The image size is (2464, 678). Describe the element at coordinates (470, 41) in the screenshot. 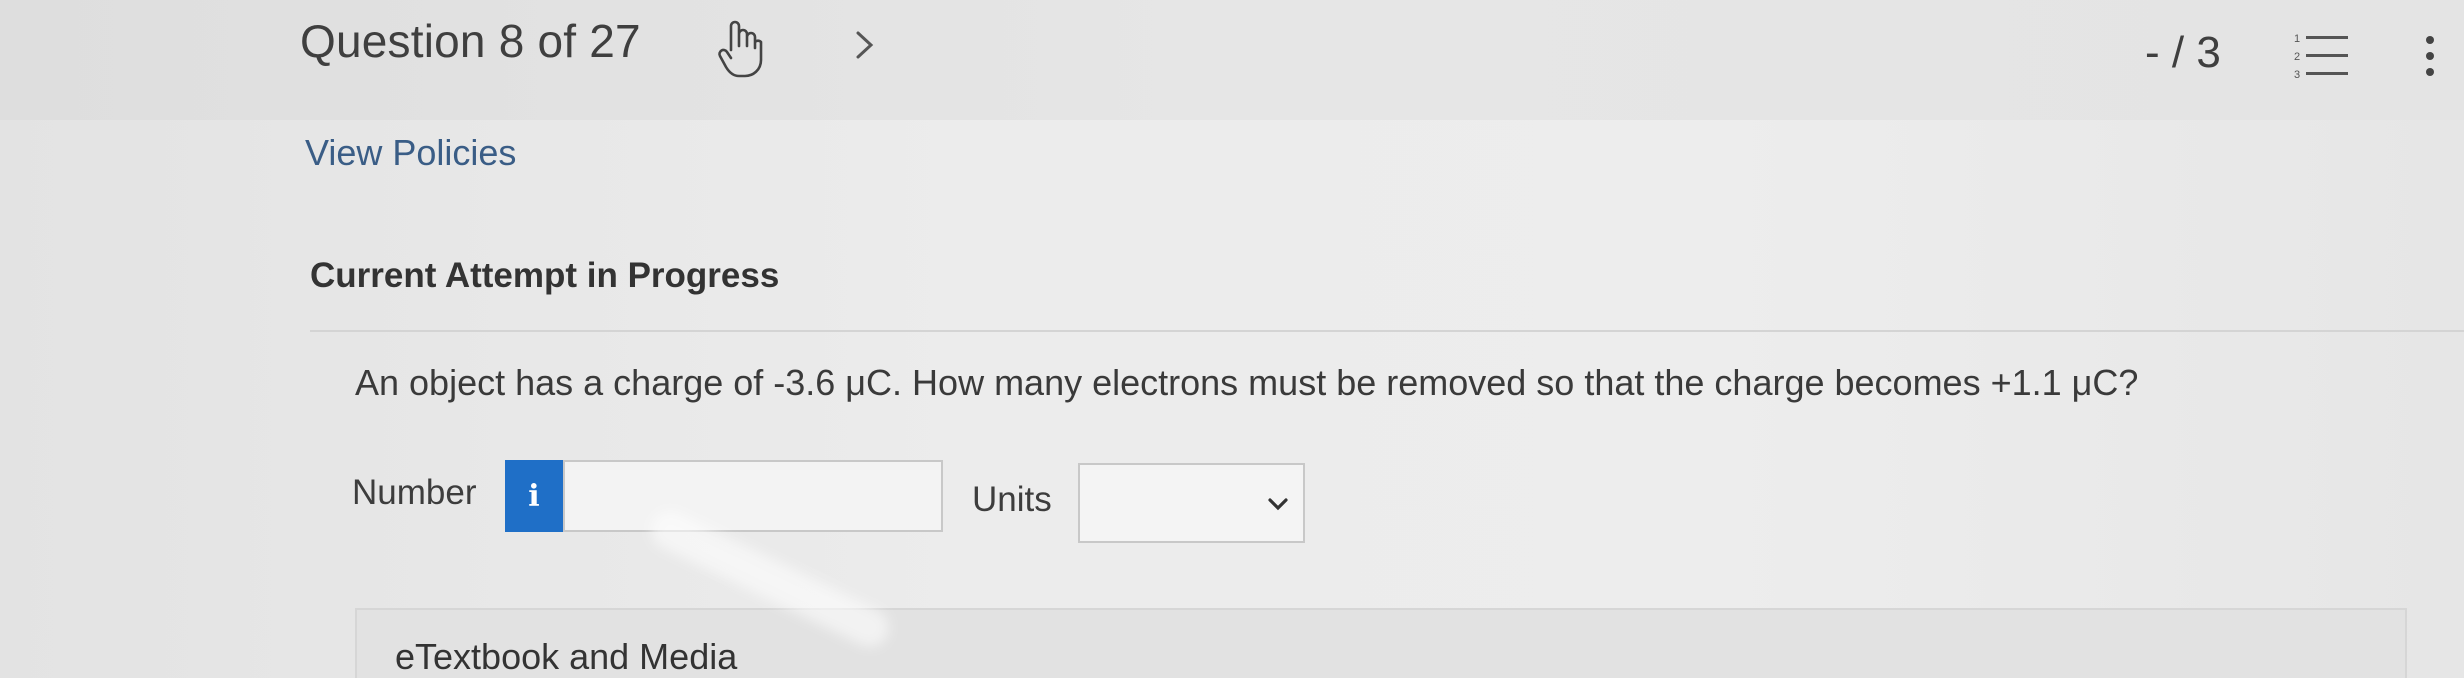

I see `question-counter: Question 8 of 27` at that location.